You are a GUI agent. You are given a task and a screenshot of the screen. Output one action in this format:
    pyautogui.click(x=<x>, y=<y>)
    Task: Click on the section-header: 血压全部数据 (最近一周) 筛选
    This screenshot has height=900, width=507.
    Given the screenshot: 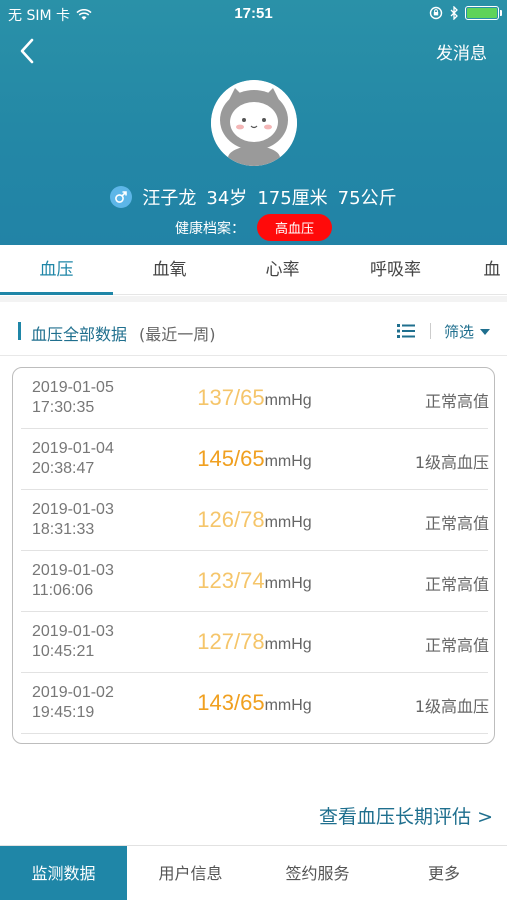 What is the action you would take?
    pyautogui.click(x=253, y=332)
    